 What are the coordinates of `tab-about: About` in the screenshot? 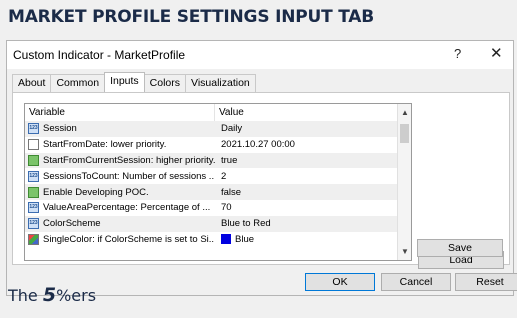 It's located at (32, 83).